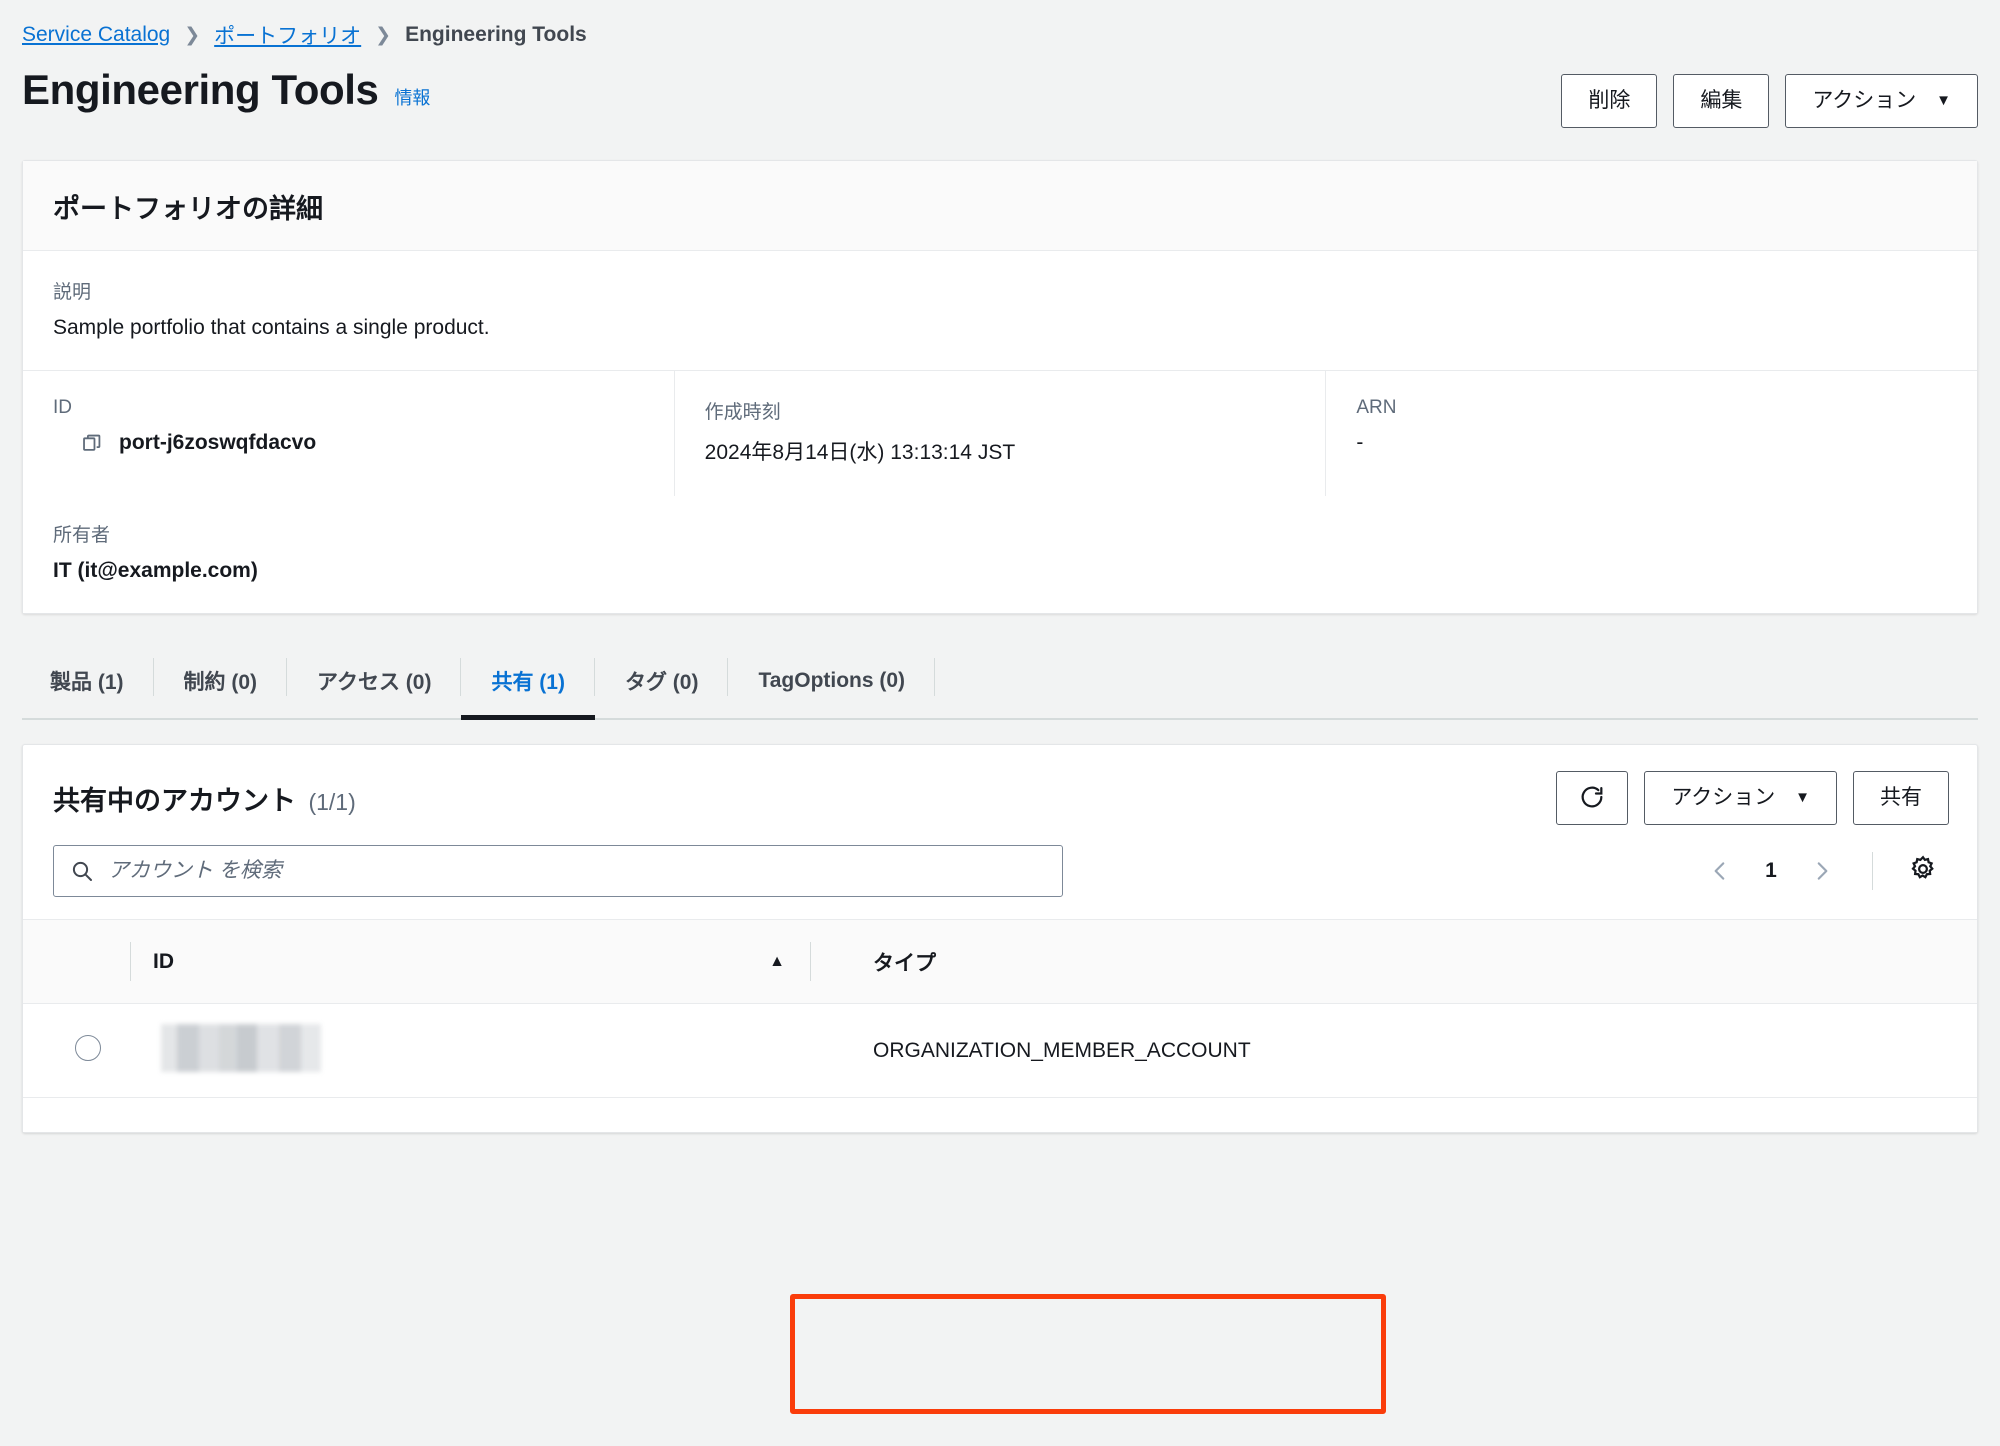 This screenshot has height=1446, width=2000. I want to click on tab-label: アクセス (0), so click(374, 682).